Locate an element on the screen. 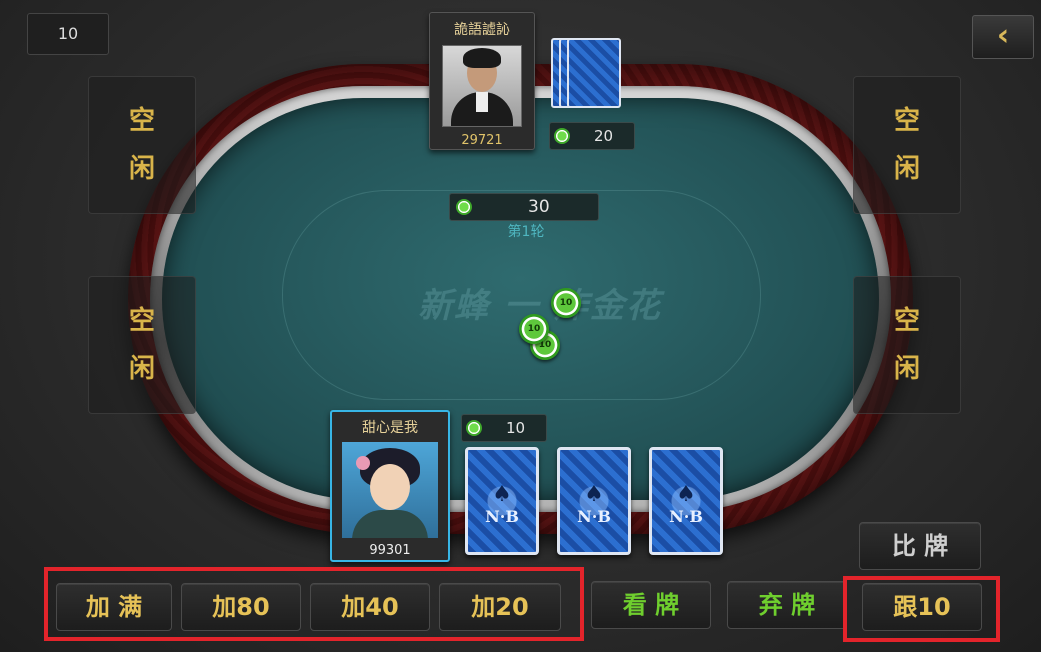  self-bet-value: 10 is located at coordinates (516, 428).